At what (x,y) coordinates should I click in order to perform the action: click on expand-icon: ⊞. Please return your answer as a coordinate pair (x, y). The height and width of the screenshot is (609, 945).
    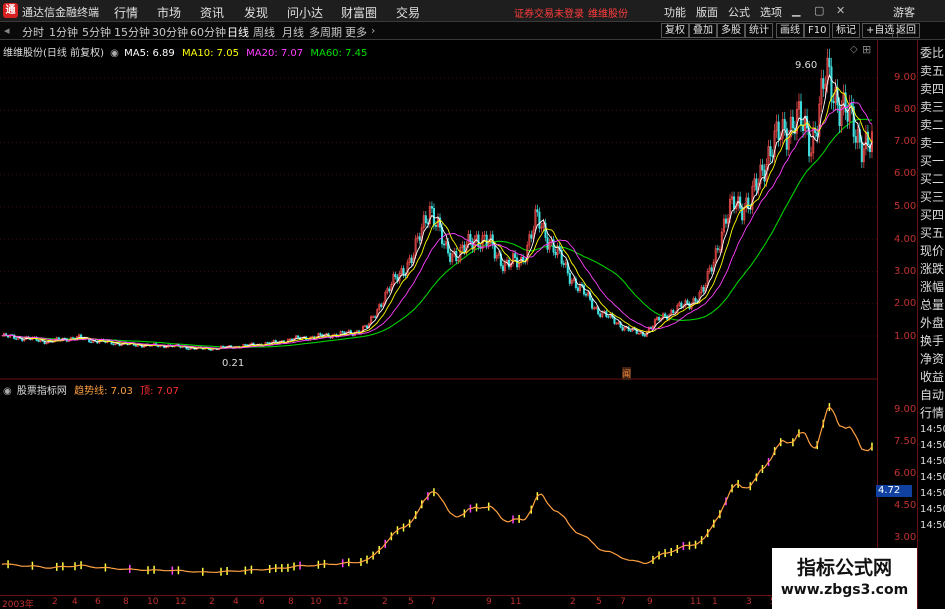
    Looking at the image, I should click on (866, 49).